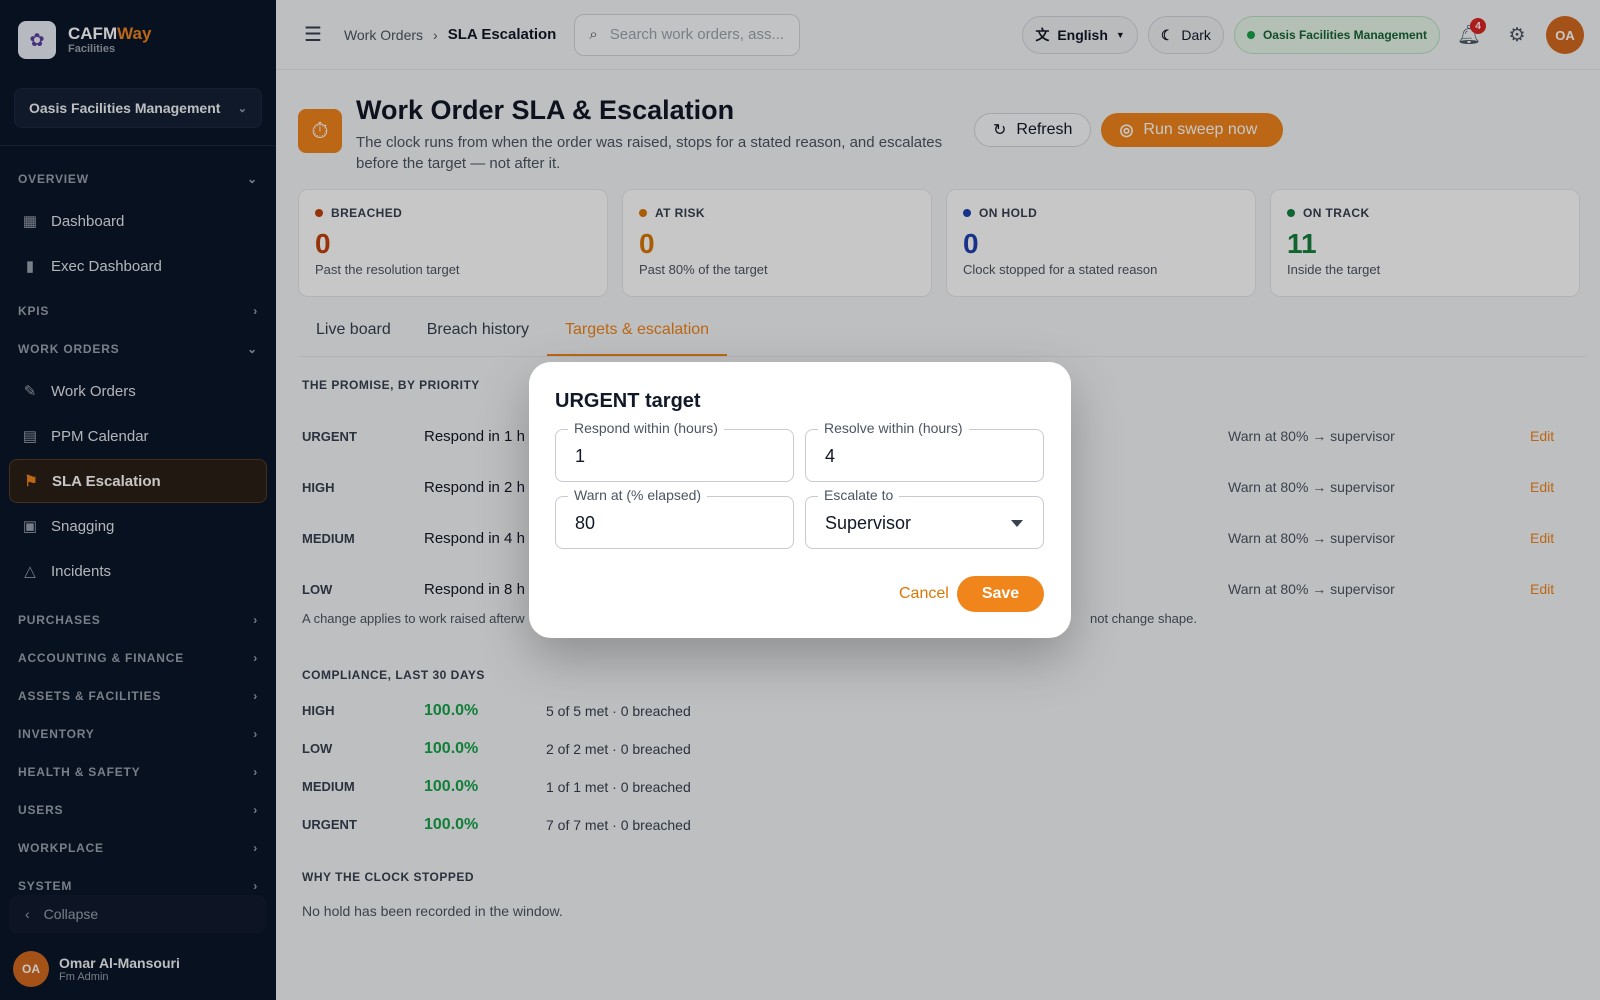  What do you see at coordinates (628, 401) in the screenshot?
I see `dialog-title: URGENT target` at bounding box center [628, 401].